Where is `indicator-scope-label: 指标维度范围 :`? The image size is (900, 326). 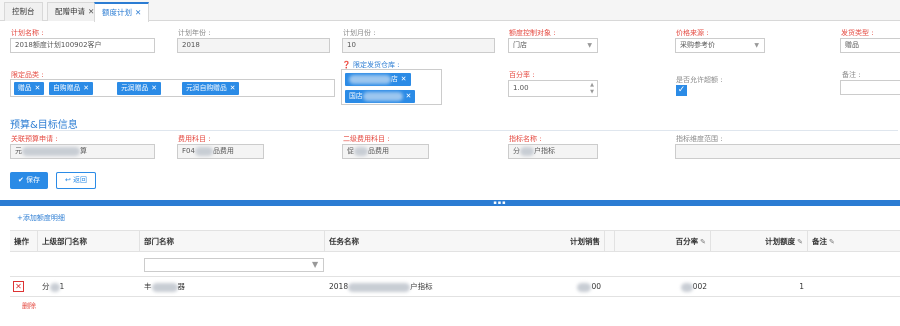 indicator-scope-label: 指标维度范围 : is located at coordinates (699, 139).